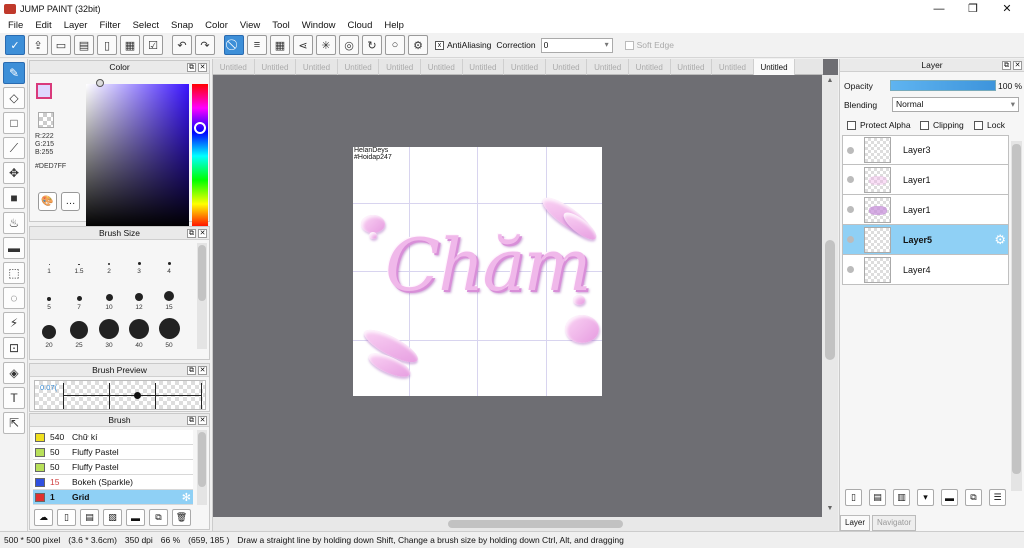 The width and height of the screenshot is (1024, 548). Describe the element at coordinates (15, 45) in the screenshot. I see `cloud-sync-icon: ✓` at that location.